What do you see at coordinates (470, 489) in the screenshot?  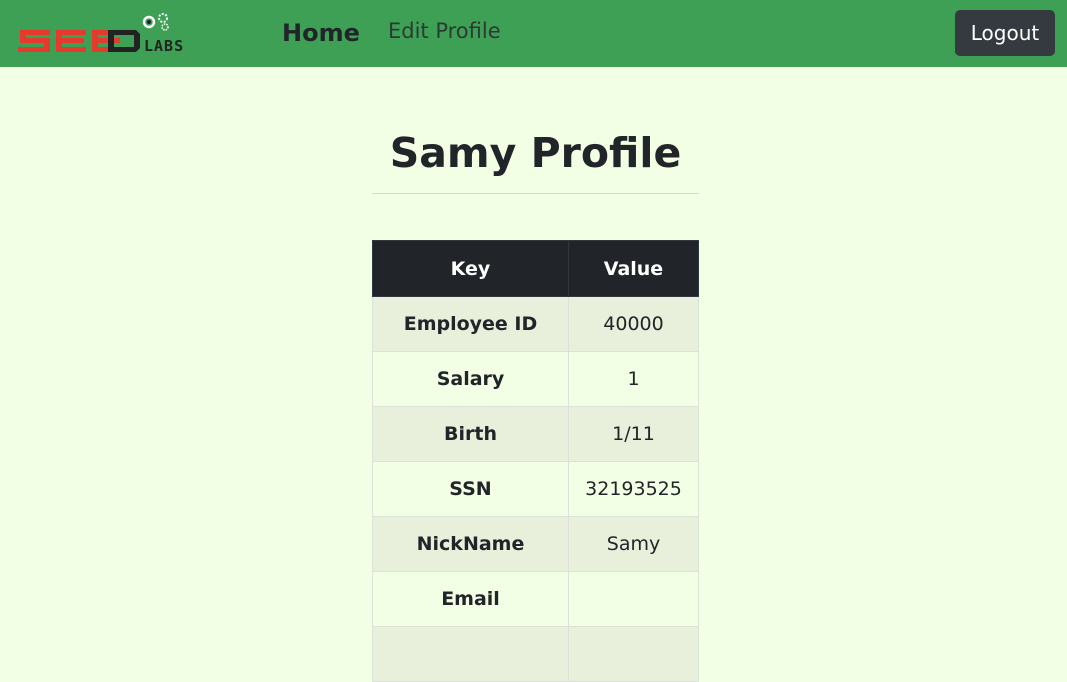 I see `row-key: SSN` at bounding box center [470, 489].